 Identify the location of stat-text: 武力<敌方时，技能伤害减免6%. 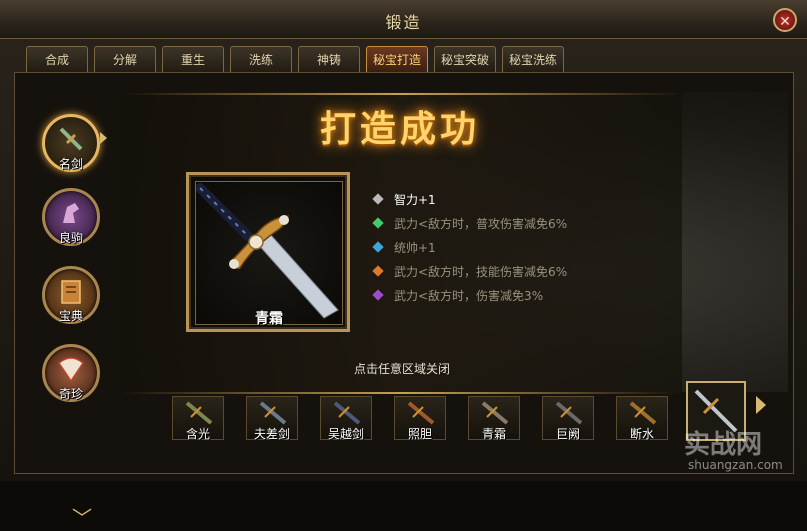
(481, 272).